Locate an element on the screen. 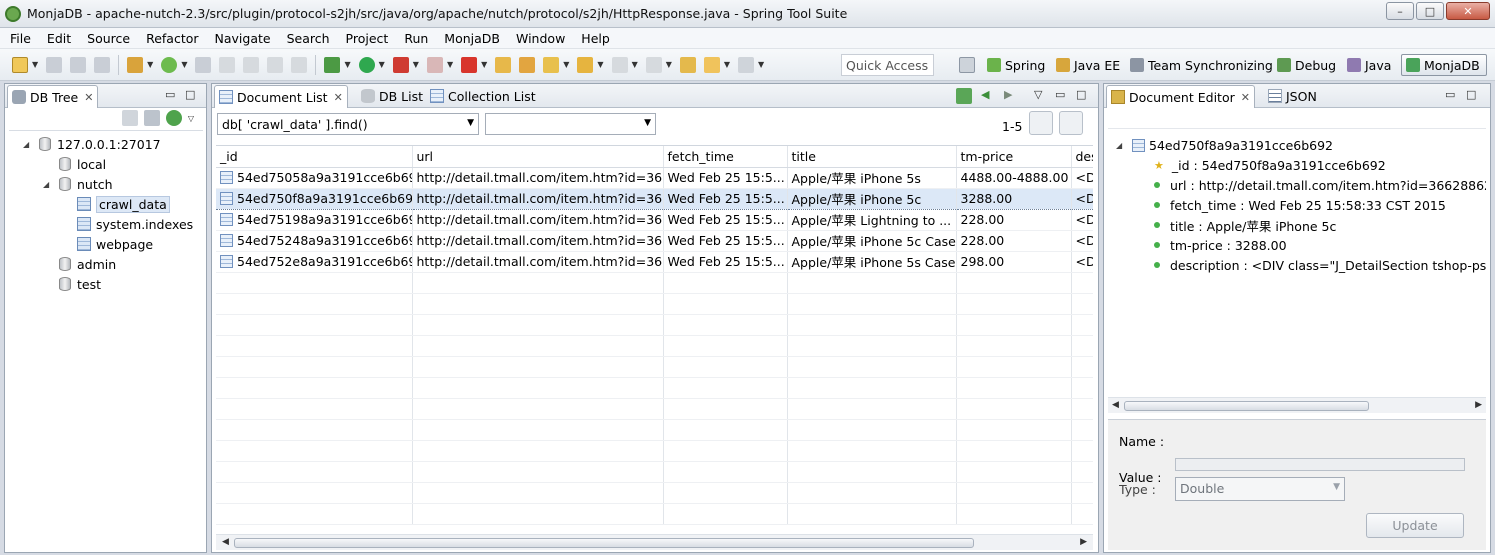 The height and width of the screenshot is (555, 1495). column-header-id: _id is located at coordinates (314, 157).